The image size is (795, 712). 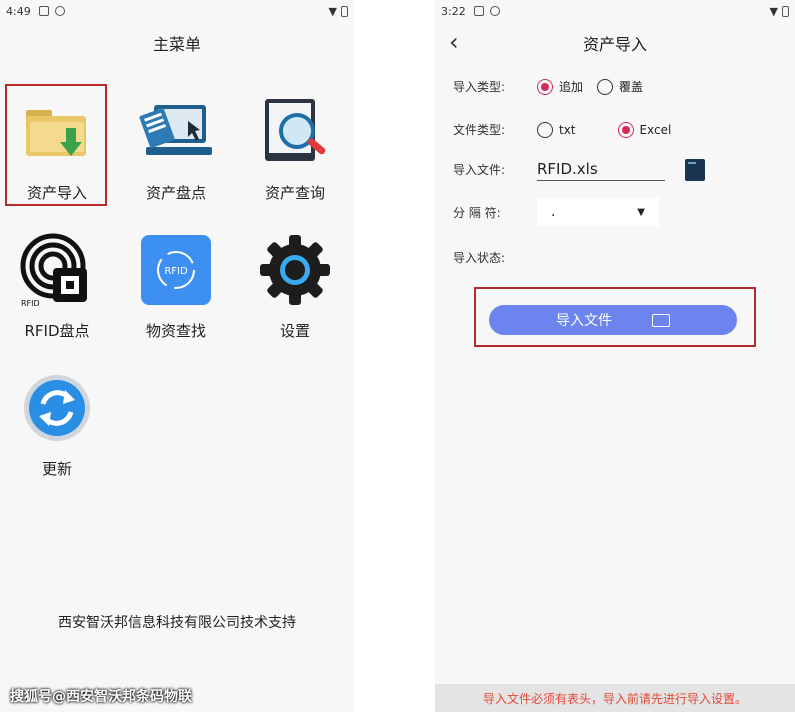 I want to click on folder-import-icon, so click(x=57, y=132).